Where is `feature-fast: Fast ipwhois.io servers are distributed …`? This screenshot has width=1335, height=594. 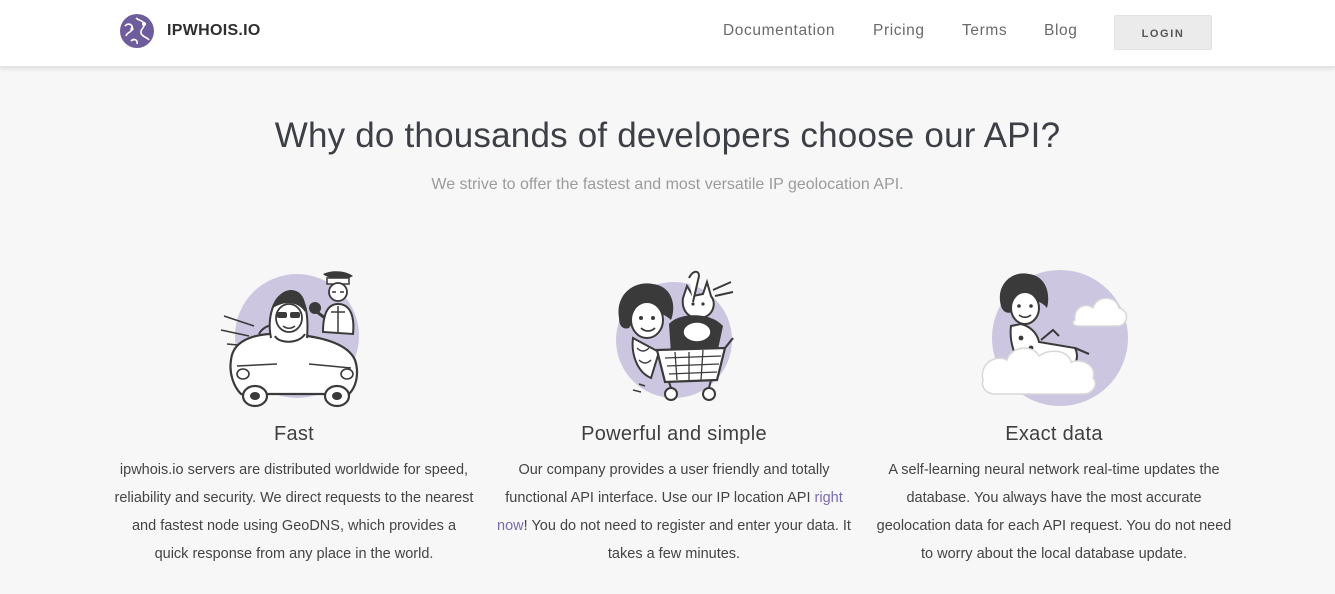 feature-fast: Fast ipwhois.io servers are distributed … is located at coordinates (294, 418).